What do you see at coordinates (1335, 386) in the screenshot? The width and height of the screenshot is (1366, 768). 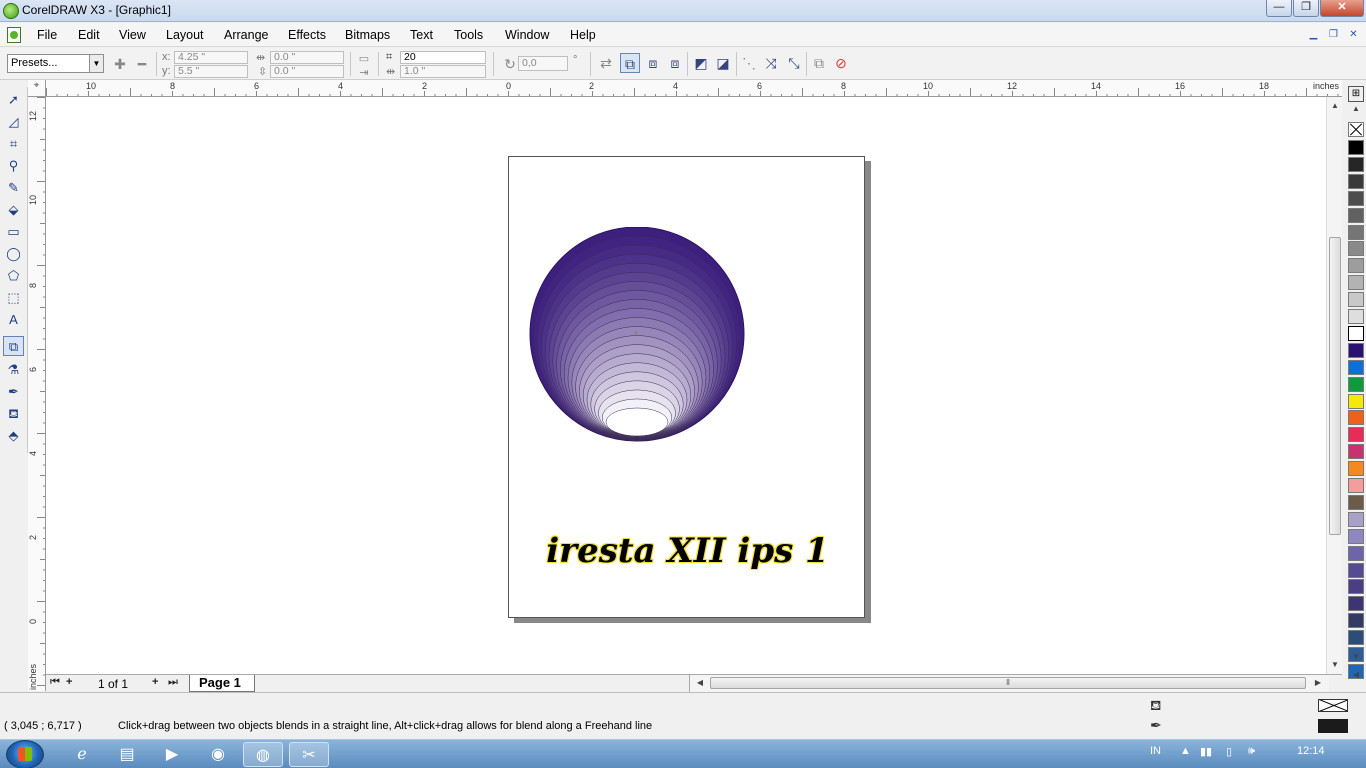 I see `vertical-scroll-thumb` at bounding box center [1335, 386].